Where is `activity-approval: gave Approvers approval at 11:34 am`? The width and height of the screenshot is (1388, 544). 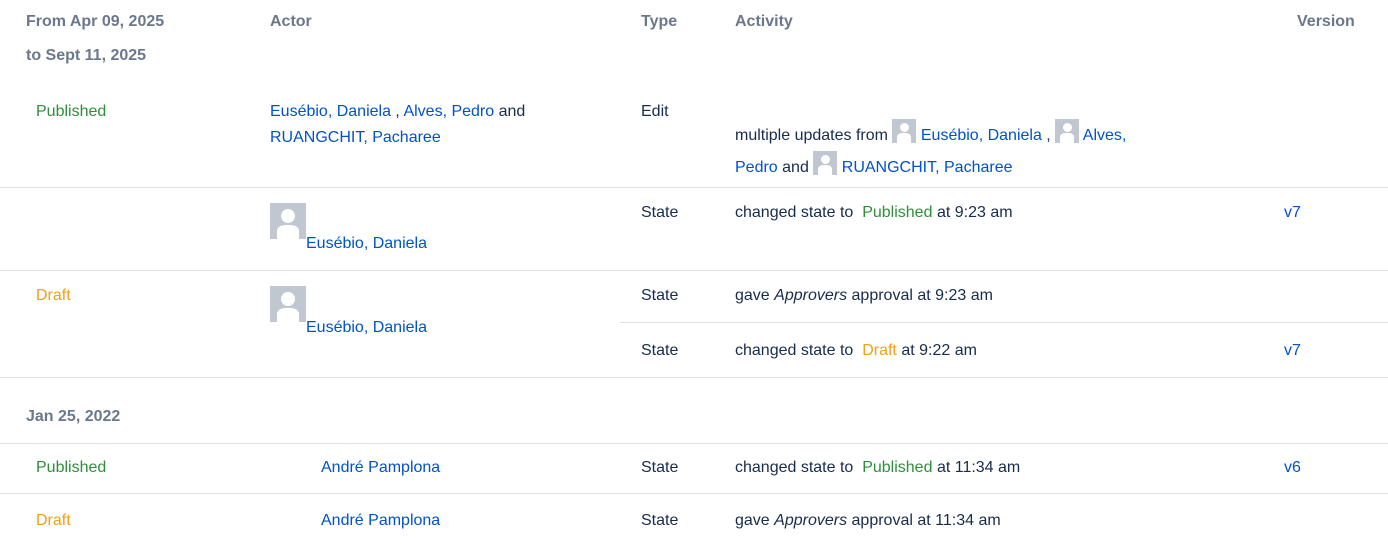 activity-approval: gave Approvers approval at 11:34 am is located at coordinates (868, 521).